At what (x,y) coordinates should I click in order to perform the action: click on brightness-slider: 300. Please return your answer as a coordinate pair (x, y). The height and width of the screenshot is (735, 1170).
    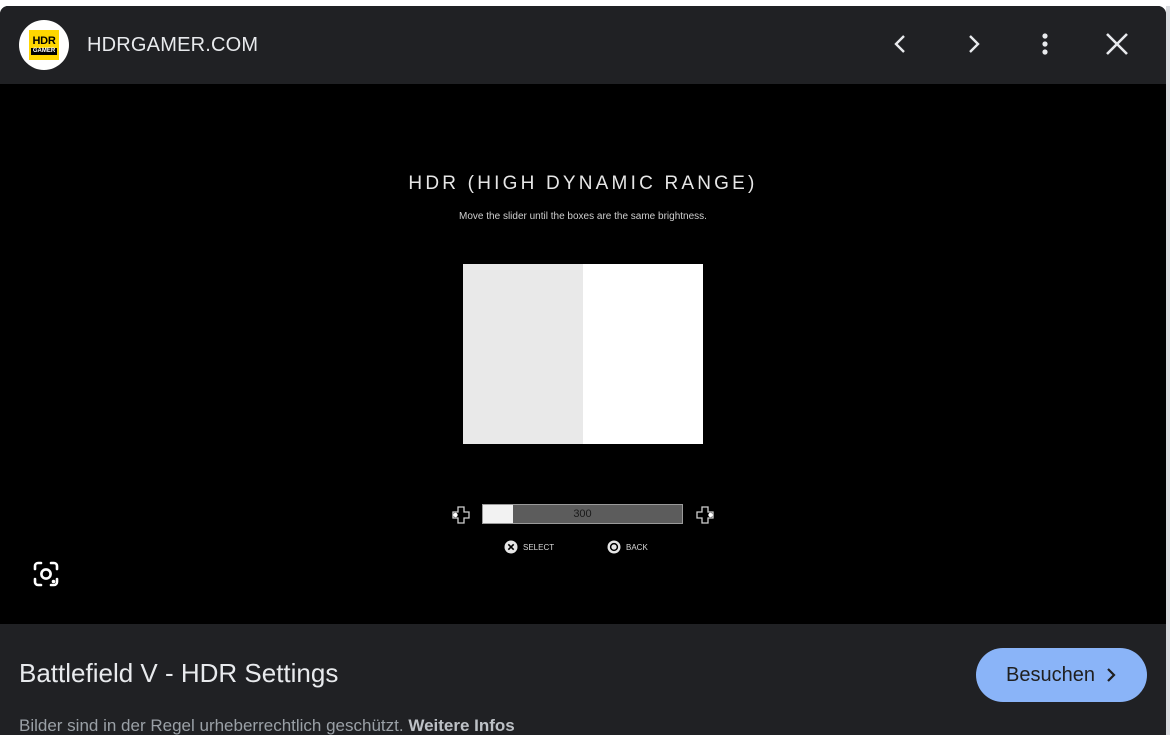
    Looking at the image, I should click on (582, 514).